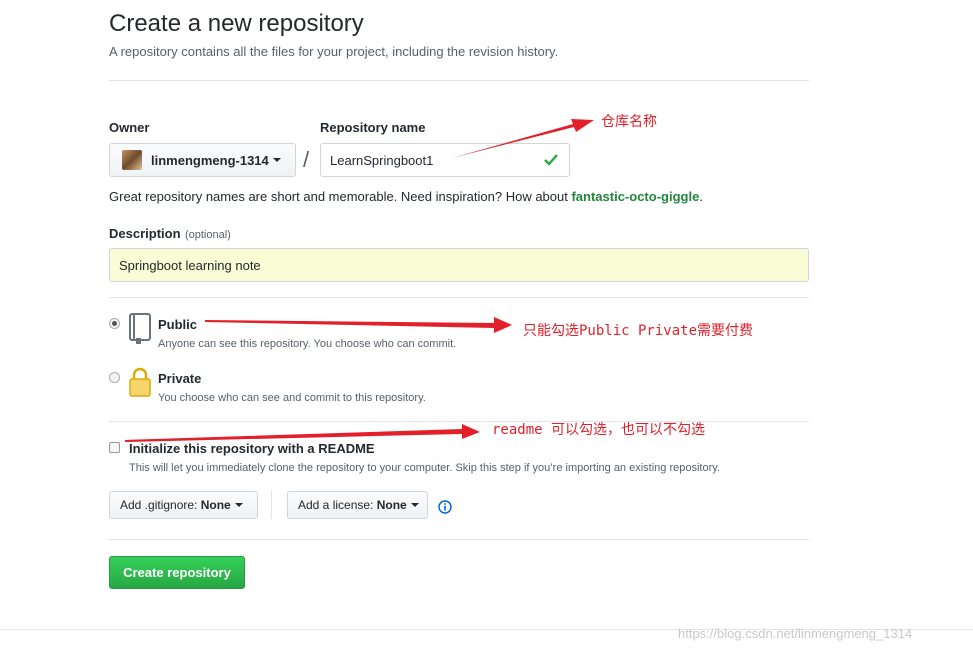 This screenshot has width=973, height=652. I want to click on owner-dropdown: linmengmeng-1314, so click(202, 160).